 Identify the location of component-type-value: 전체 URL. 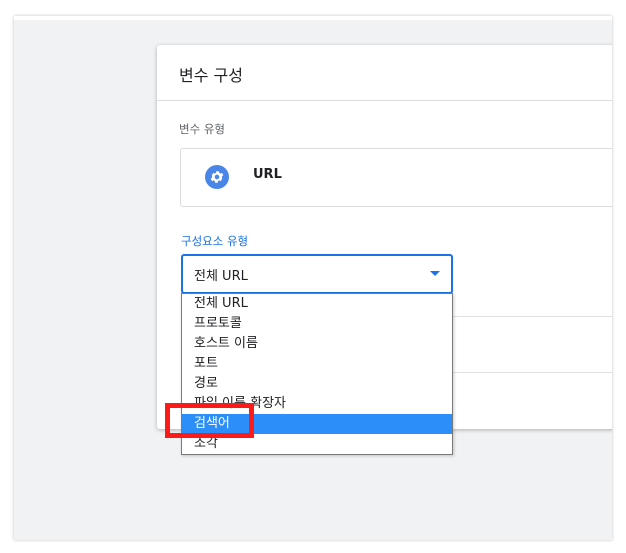
(221, 276).